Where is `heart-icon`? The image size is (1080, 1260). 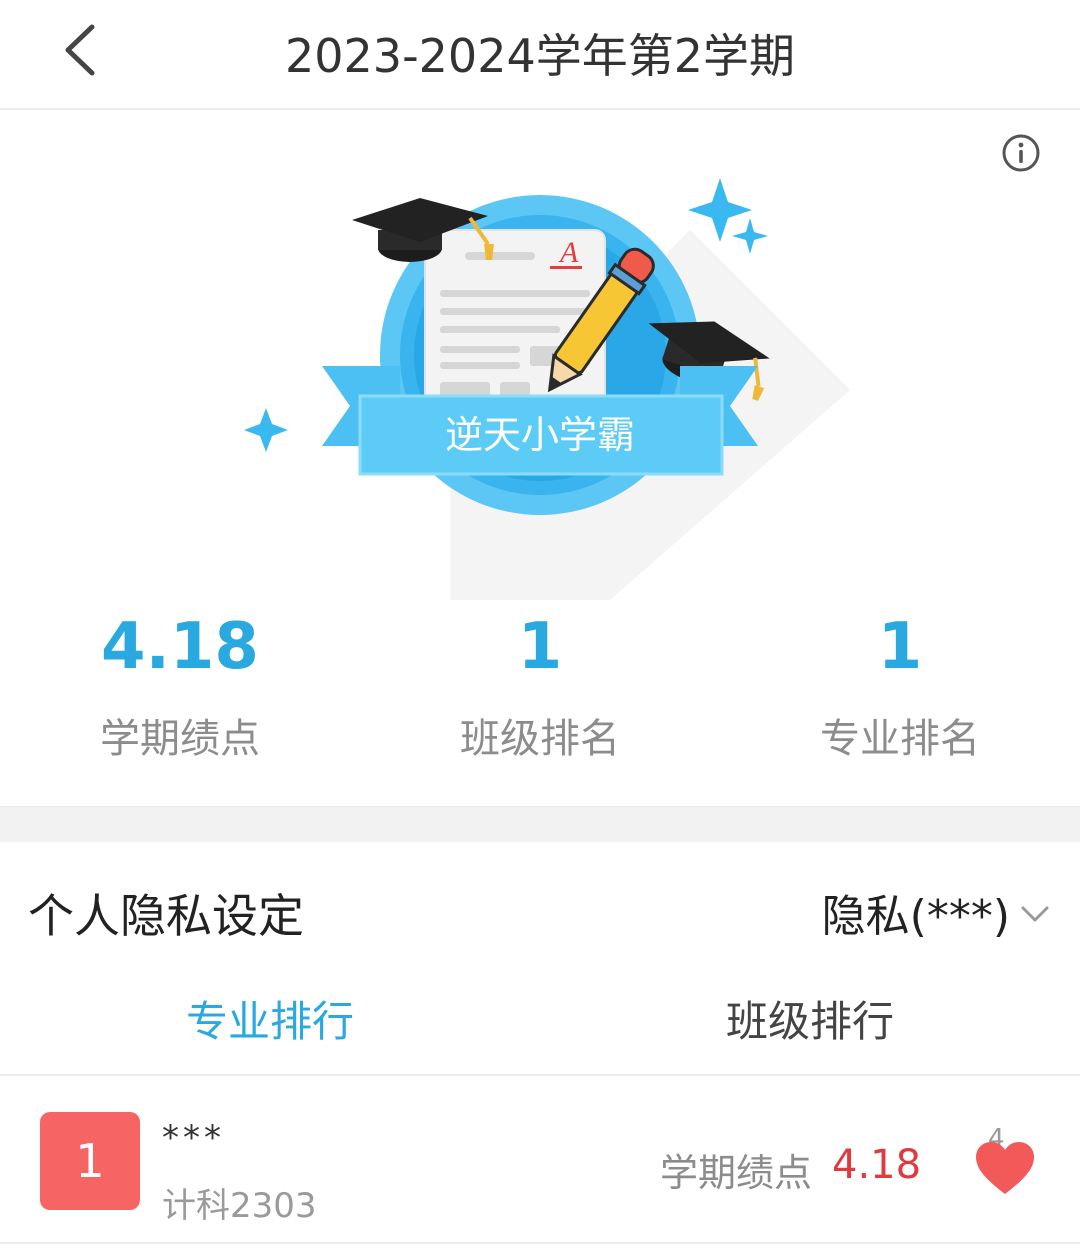 heart-icon is located at coordinates (1005, 1168).